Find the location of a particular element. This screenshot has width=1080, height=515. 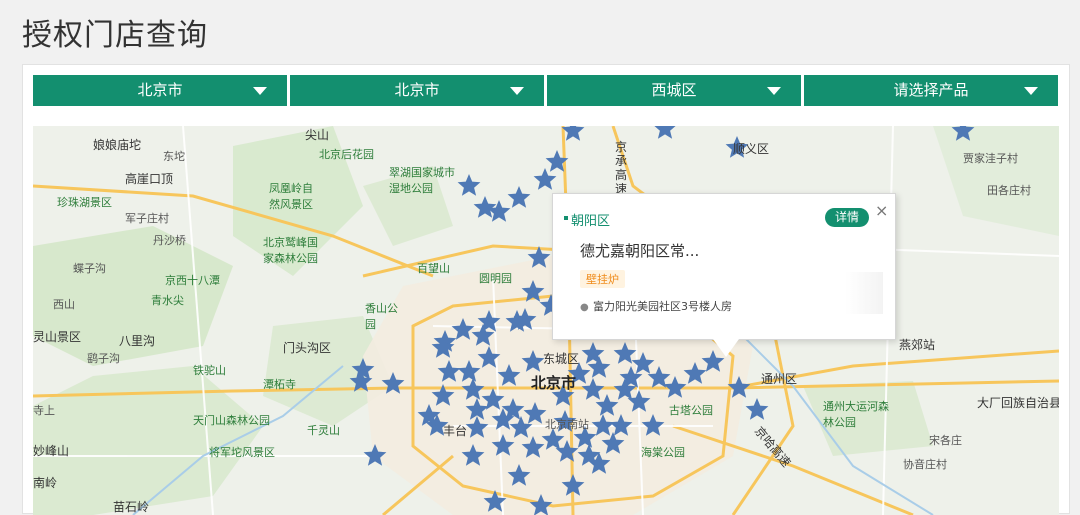

map-label: 西山 is located at coordinates (64, 304).